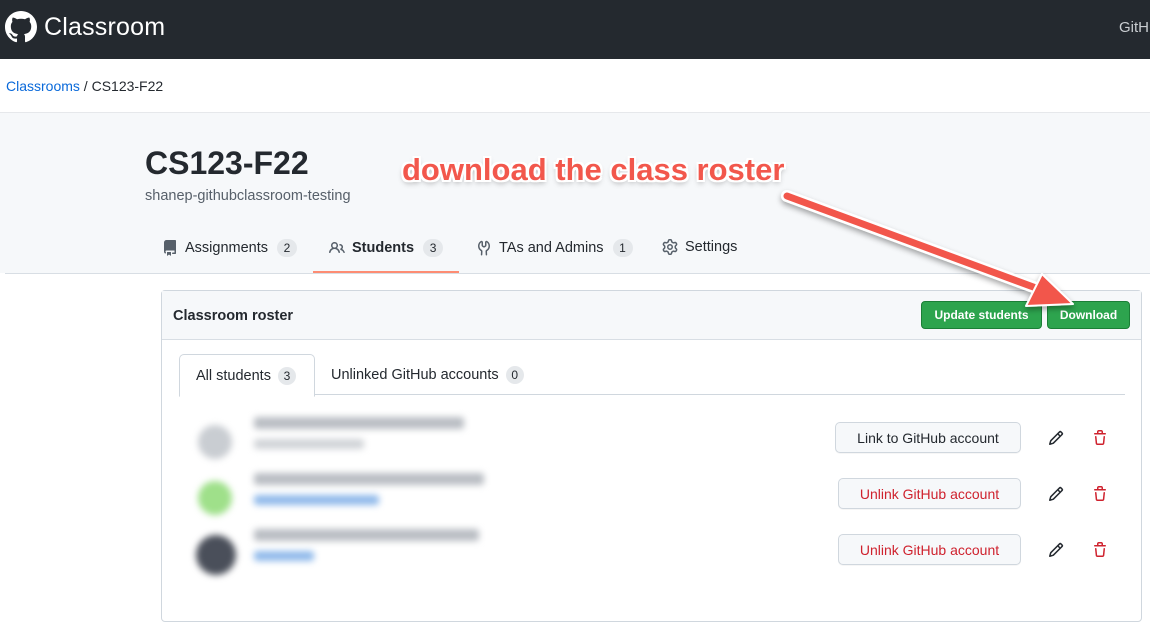 The image size is (1150, 622). Describe the element at coordinates (21, 27) in the screenshot. I see `github-logo-icon` at that location.